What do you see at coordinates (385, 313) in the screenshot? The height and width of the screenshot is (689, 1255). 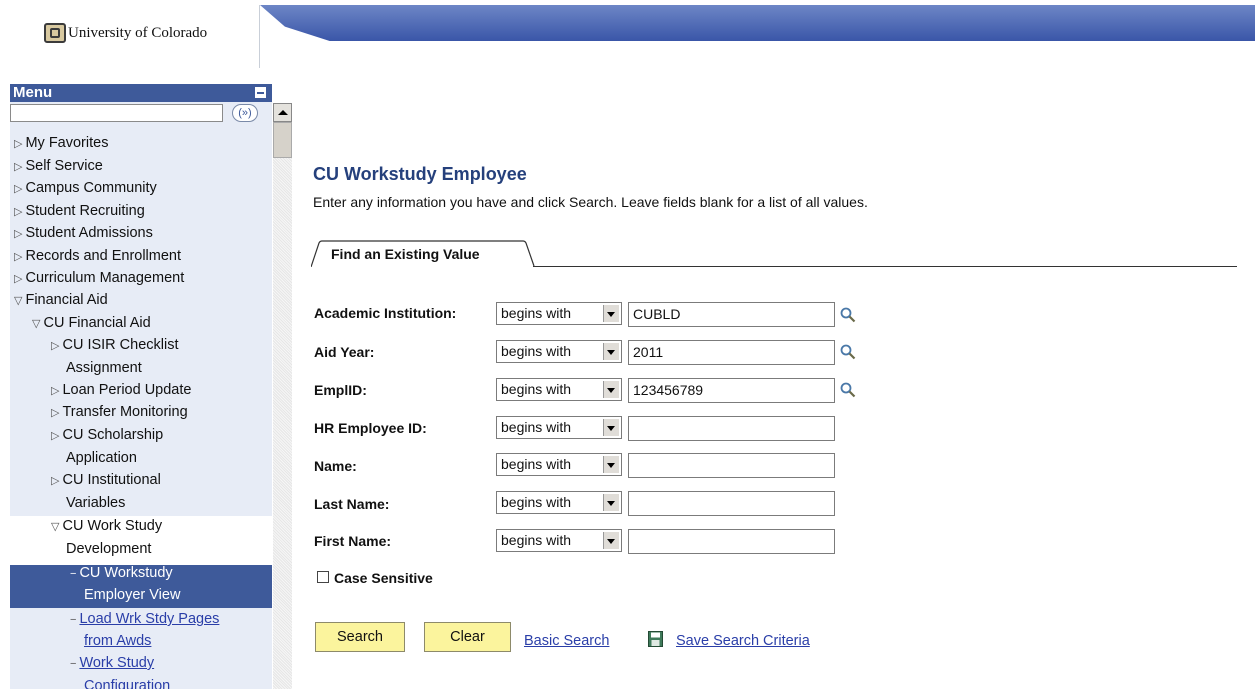 I see `academic-institution-label: Academic Institution:` at bounding box center [385, 313].